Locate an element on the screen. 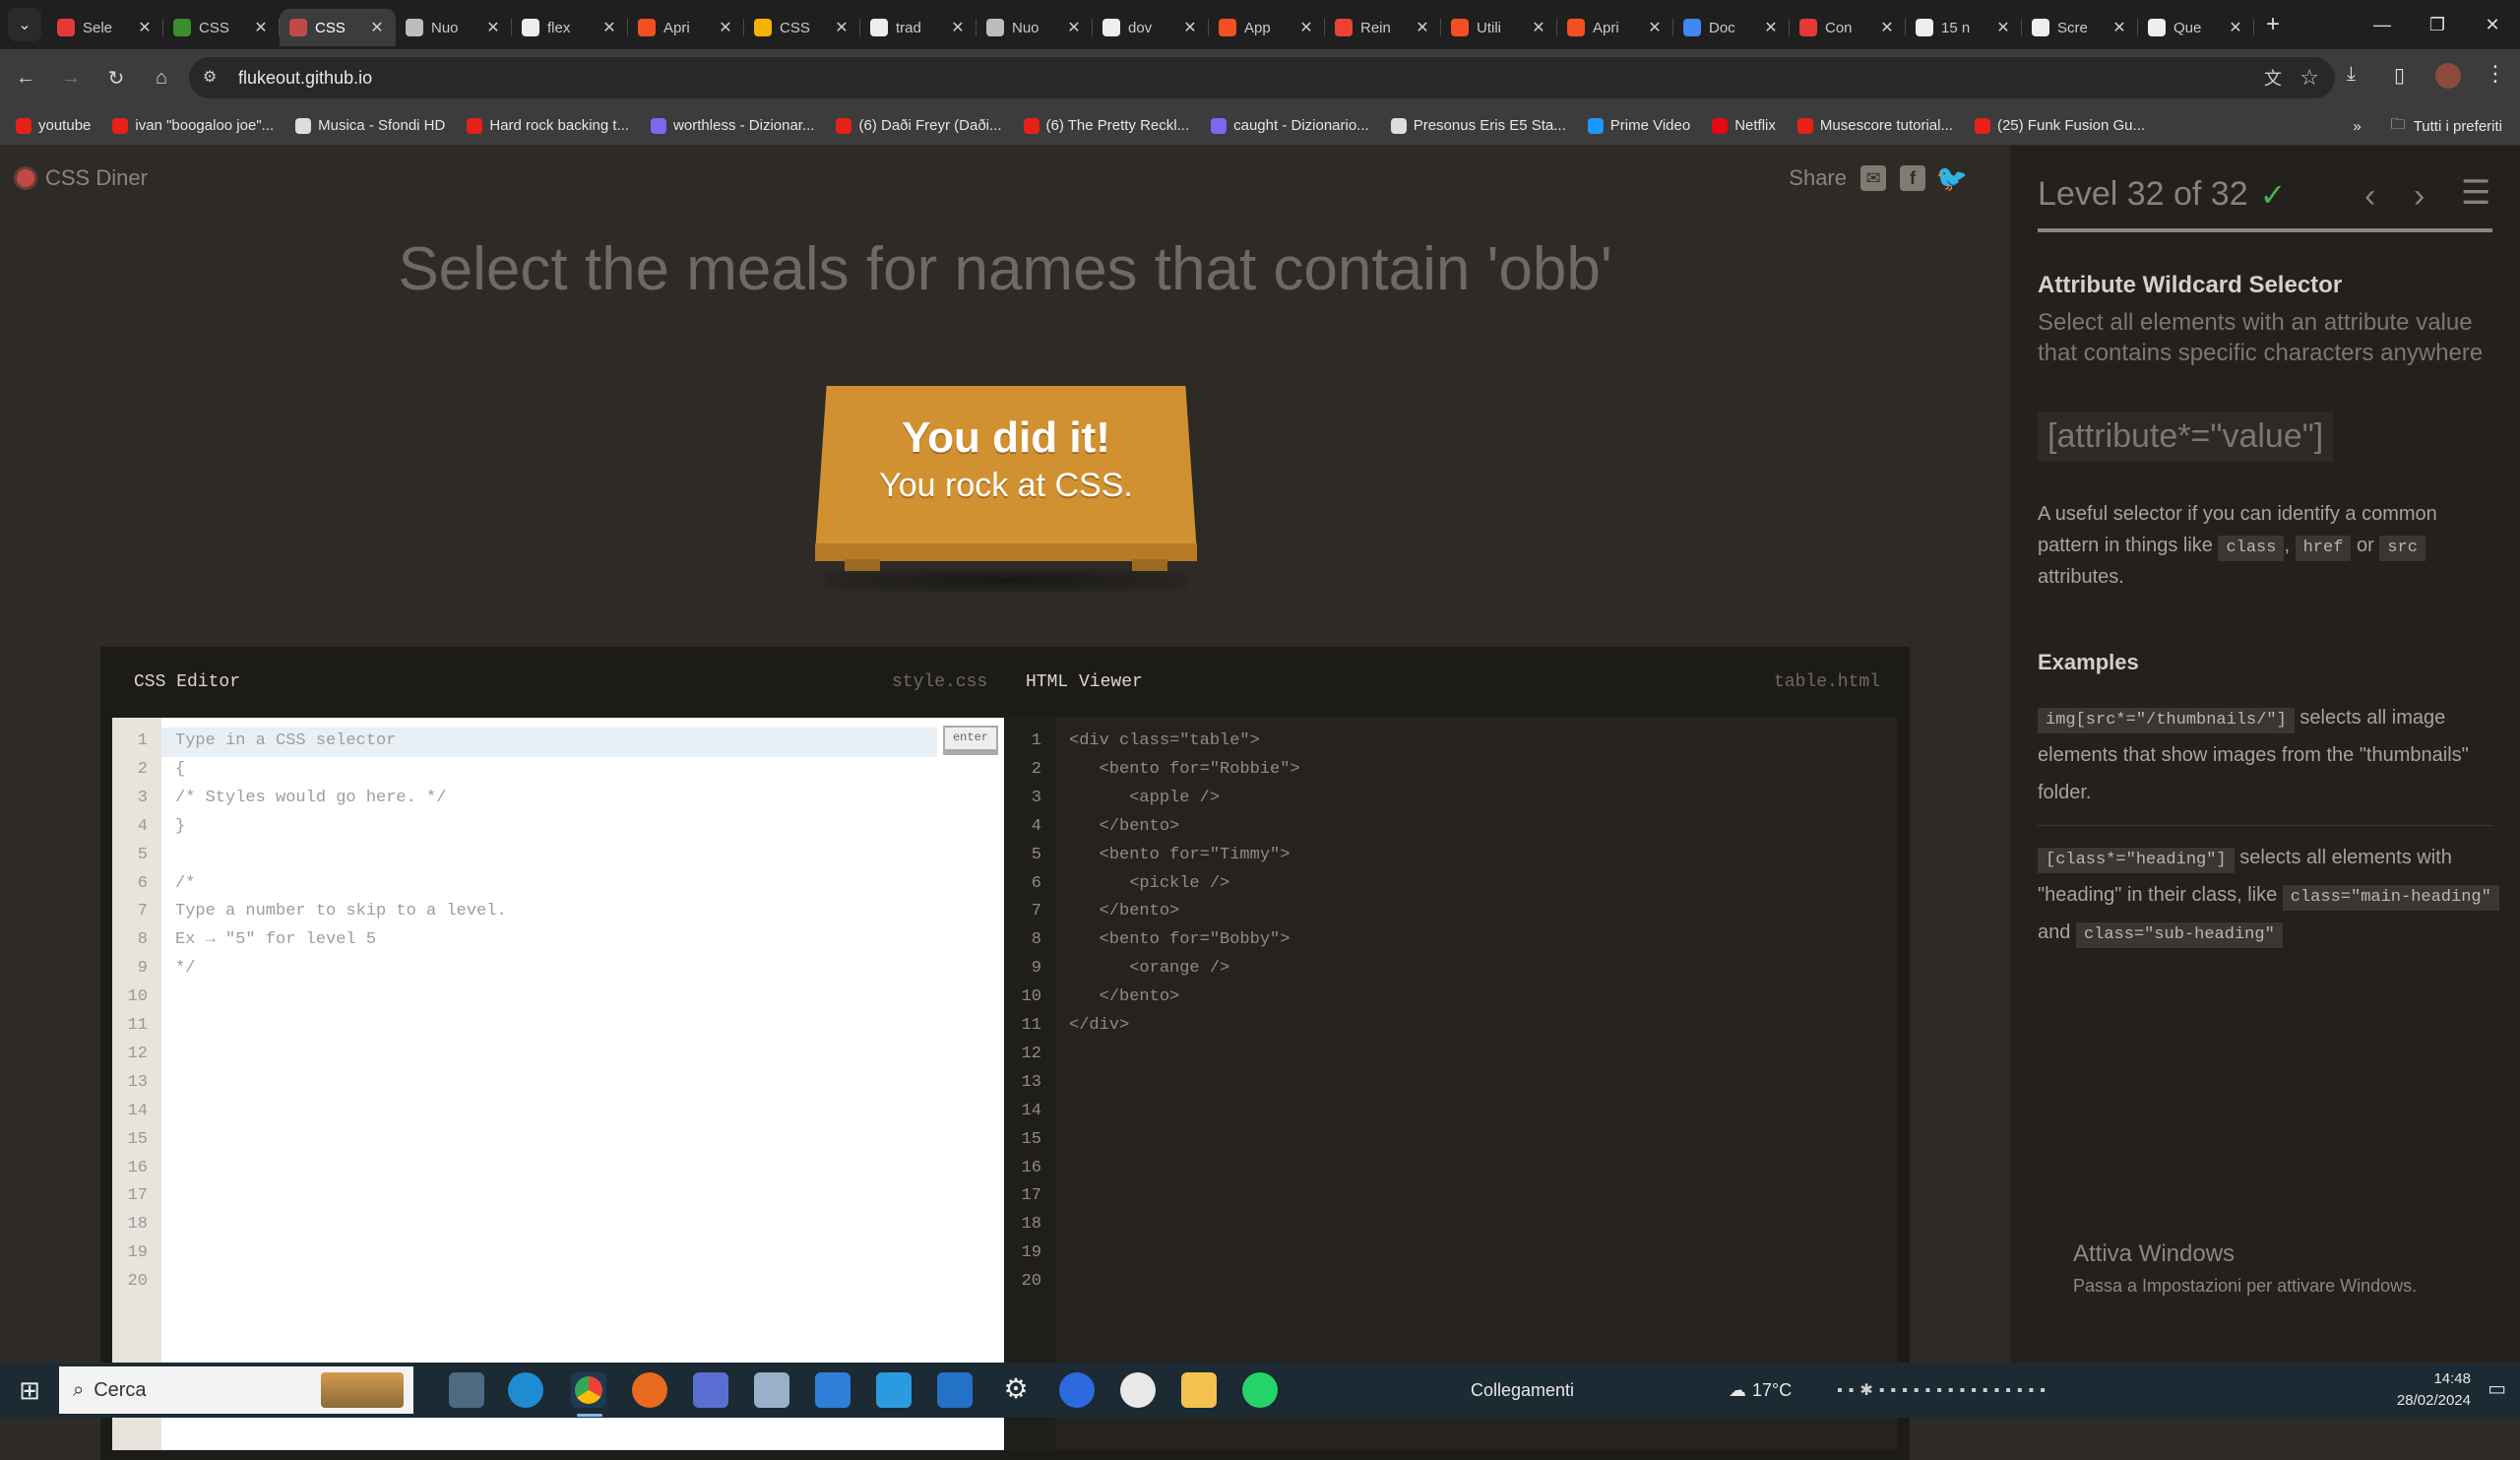 The height and width of the screenshot is (1460, 2520). logo: CSS Diner is located at coordinates (81, 178).